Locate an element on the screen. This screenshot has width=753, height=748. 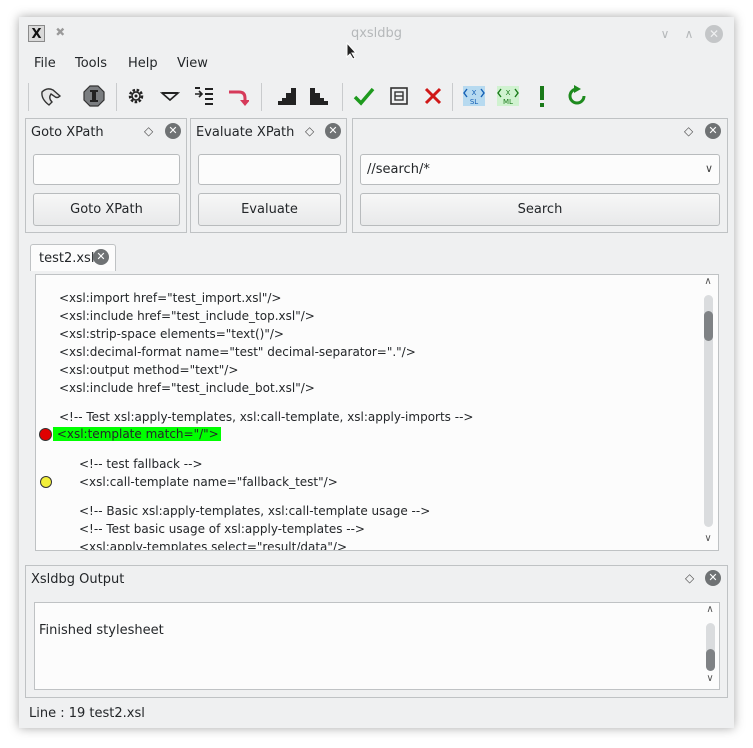
minimize-button: ∨ is located at coordinates (665, 34).